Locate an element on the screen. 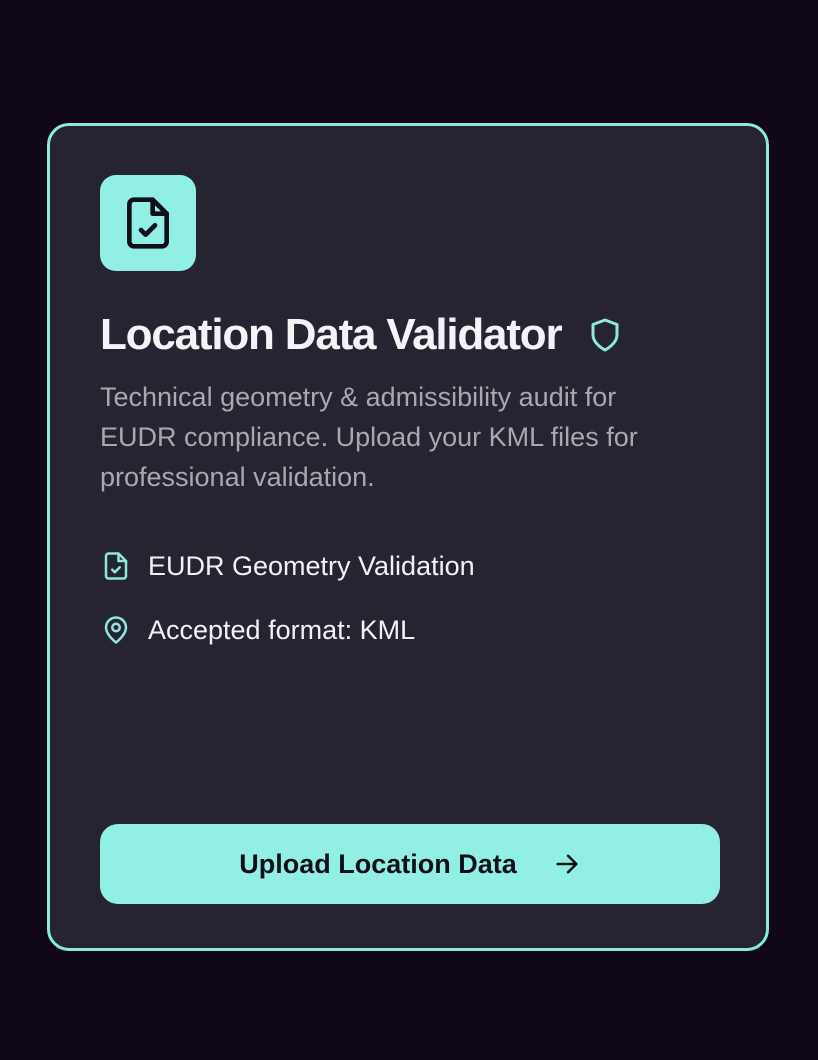 Image resolution: width=818 pixels, height=1060 pixels. arrow-right-icon is located at coordinates (567, 864).